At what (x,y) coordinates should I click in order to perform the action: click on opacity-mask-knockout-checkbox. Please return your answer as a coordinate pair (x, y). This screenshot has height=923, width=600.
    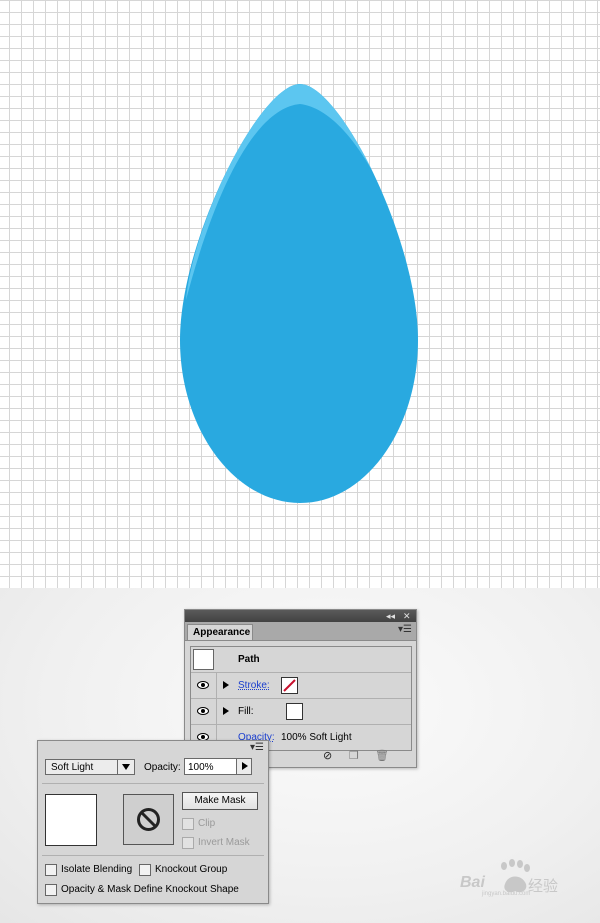
    Looking at the image, I should click on (51, 890).